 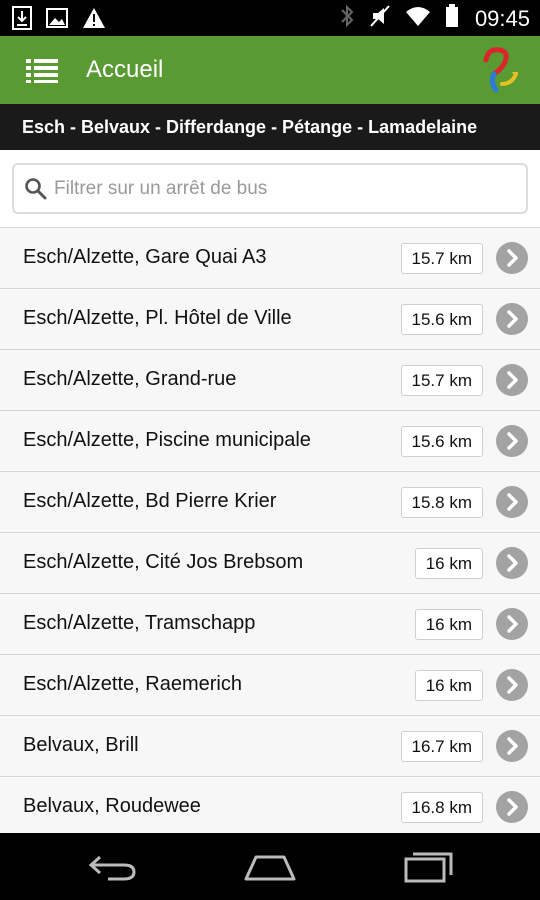 What do you see at coordinates (502, 18) in the screenshot?
I see `status-time: 09:45` at bounding box center [502, 18].